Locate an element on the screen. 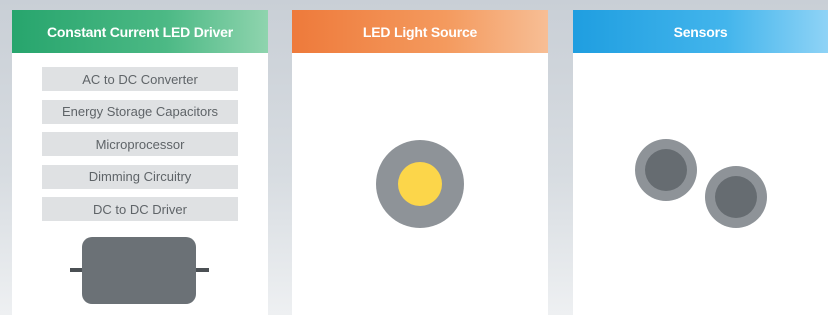 The height and width of the screenshot is (315, 828). panel-led-light-source-title: LED Light Source is located at coordinates (420, 31).